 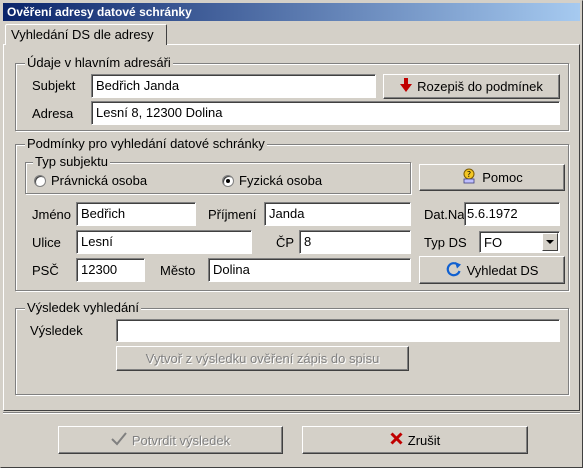 I want to click on last-name-label: Příjmení, so click(x=232, y=214).